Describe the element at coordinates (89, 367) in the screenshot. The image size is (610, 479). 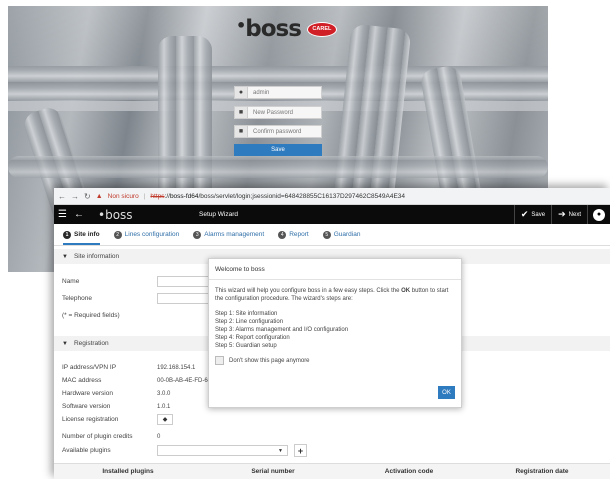
I see `ip-address-label: IP address/VPN IP` at that location.